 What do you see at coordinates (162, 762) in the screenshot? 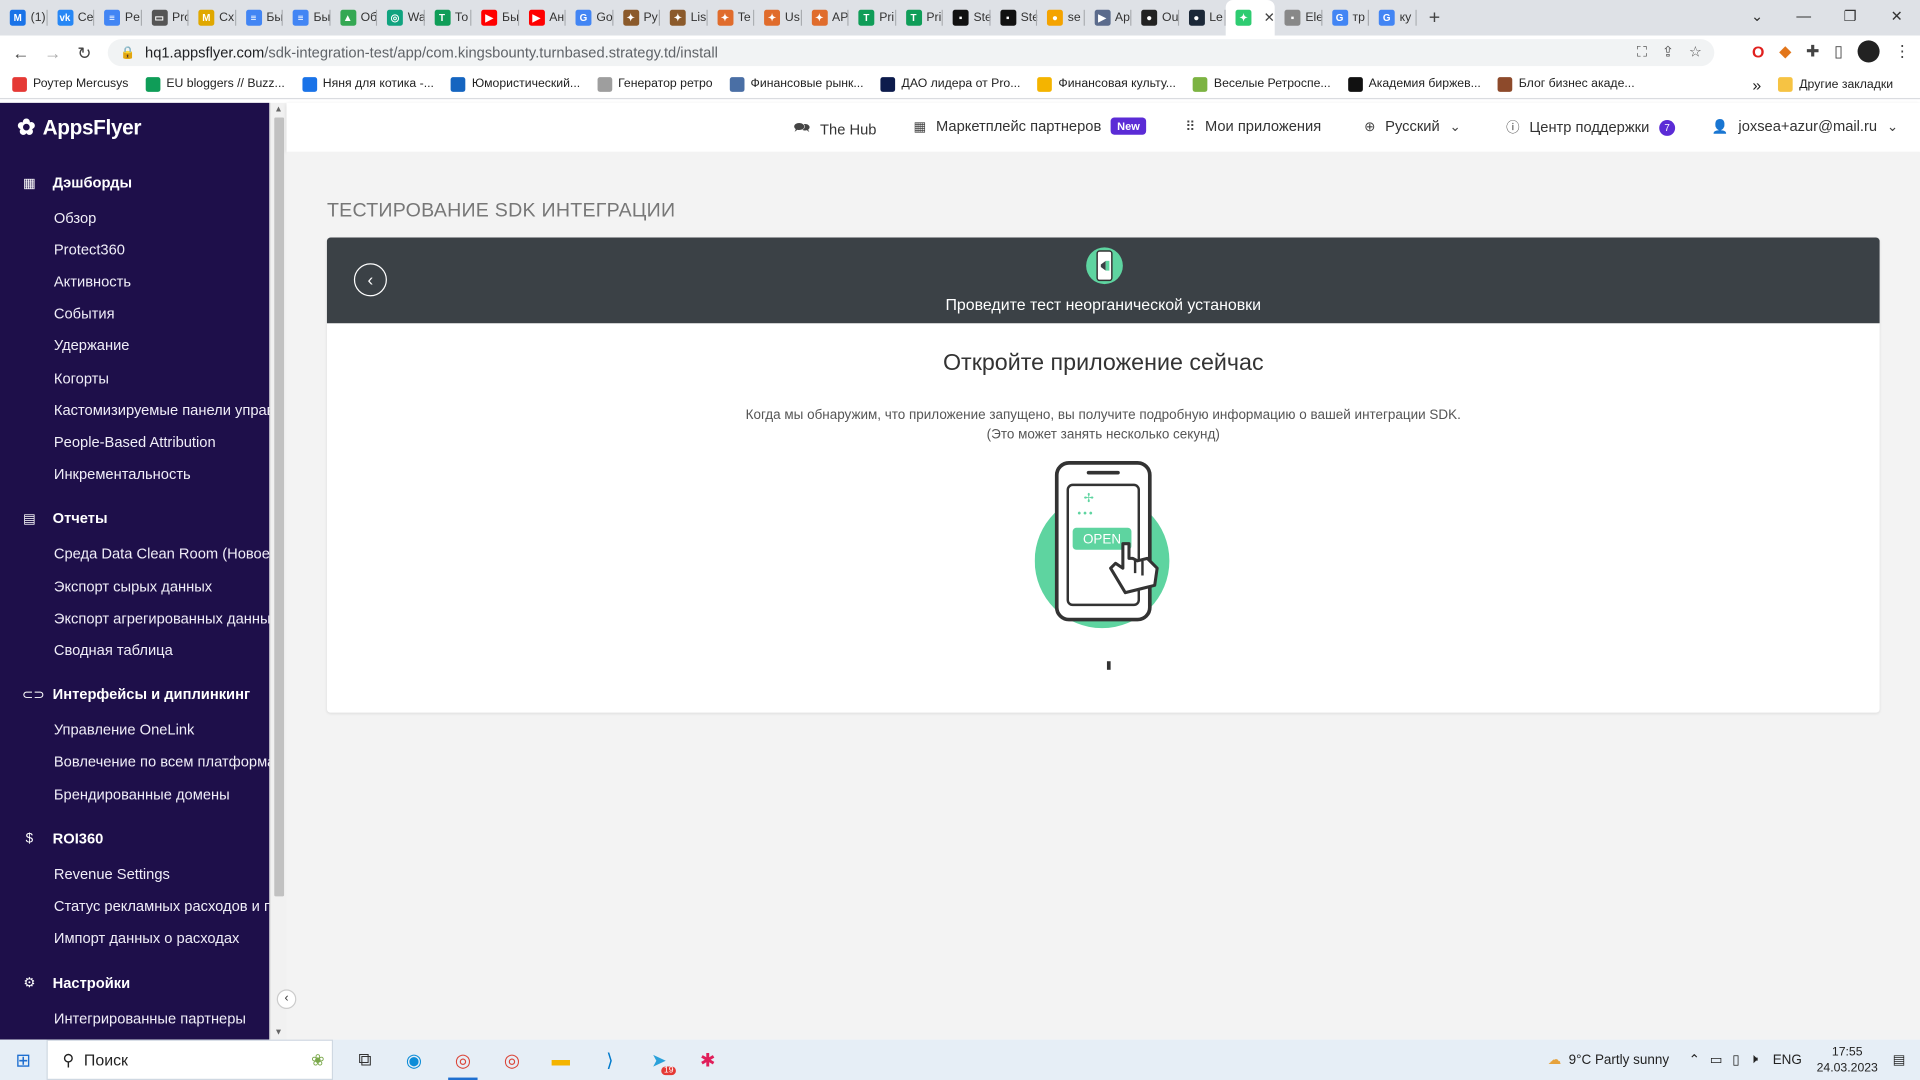
I see `sidebar-item: Вовлечение по всем платформа` at bounding box center [162, 762].